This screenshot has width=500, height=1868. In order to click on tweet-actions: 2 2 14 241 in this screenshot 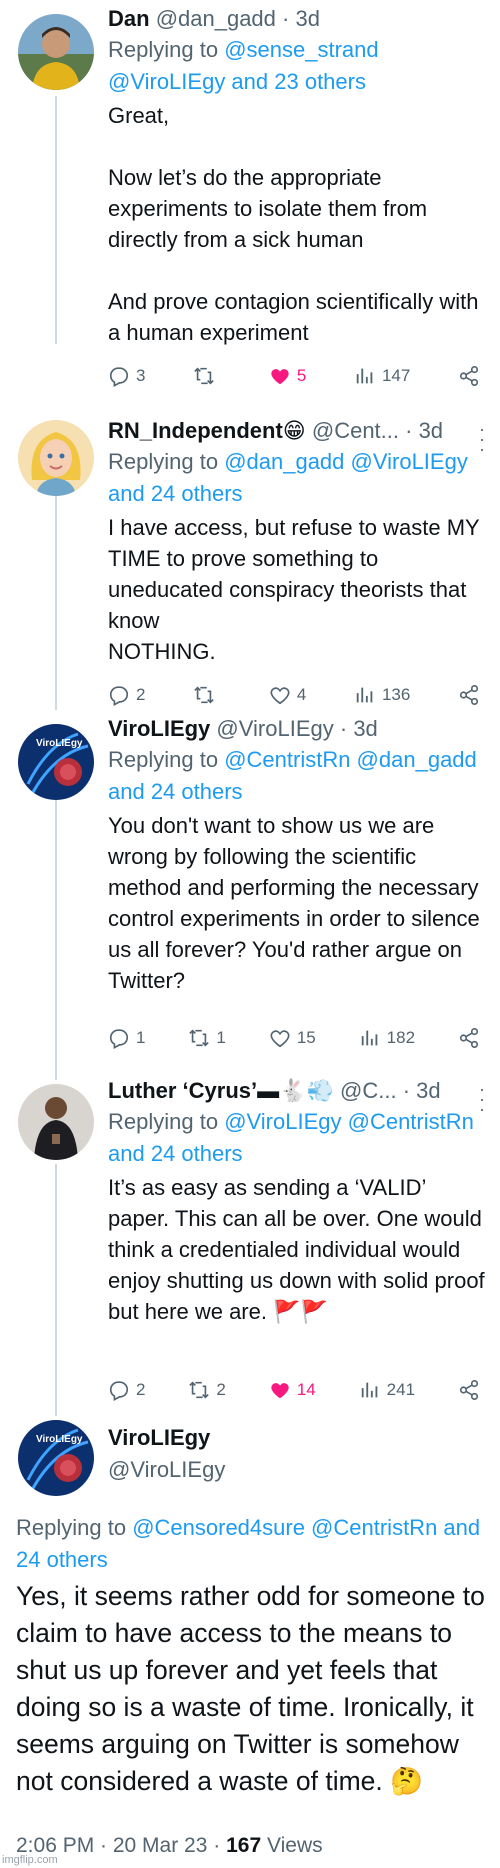, I will do `click(294, 1390)`.